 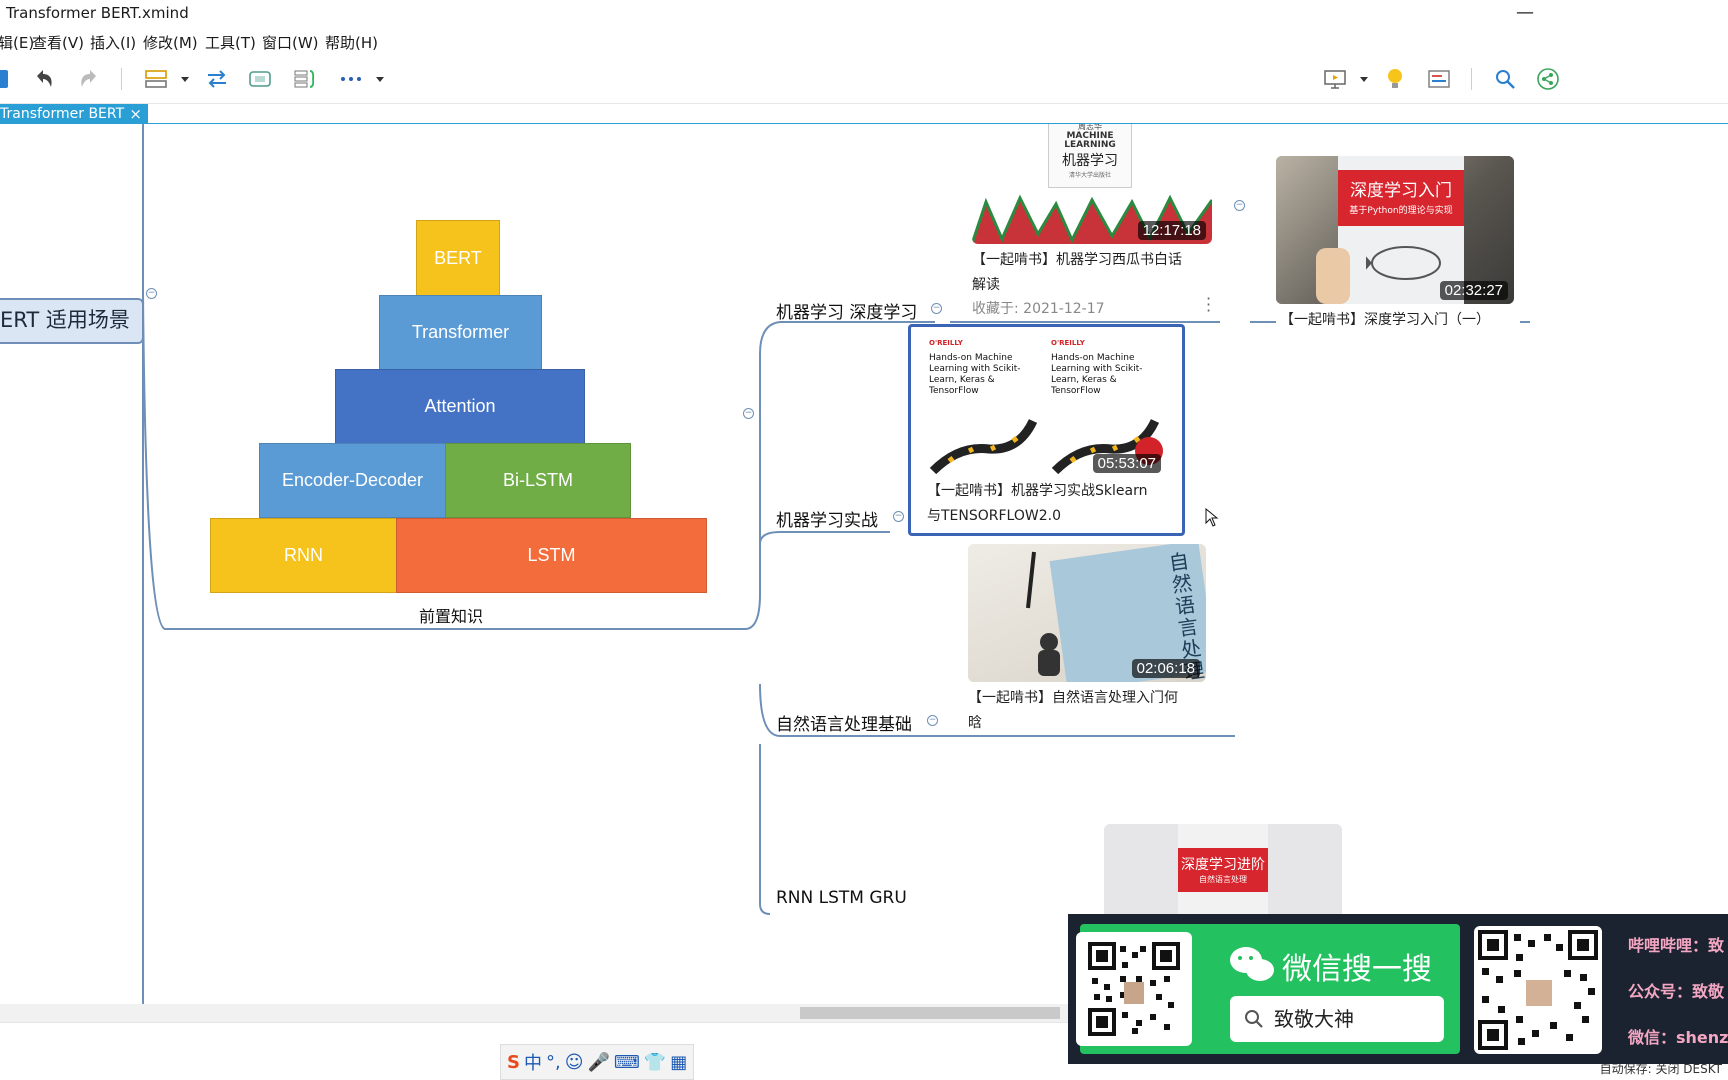 What do you see at coordinates (170, 42) in the screenshot?
I see `menu-modify: 修改(M)` at bounding box center [170, 42].